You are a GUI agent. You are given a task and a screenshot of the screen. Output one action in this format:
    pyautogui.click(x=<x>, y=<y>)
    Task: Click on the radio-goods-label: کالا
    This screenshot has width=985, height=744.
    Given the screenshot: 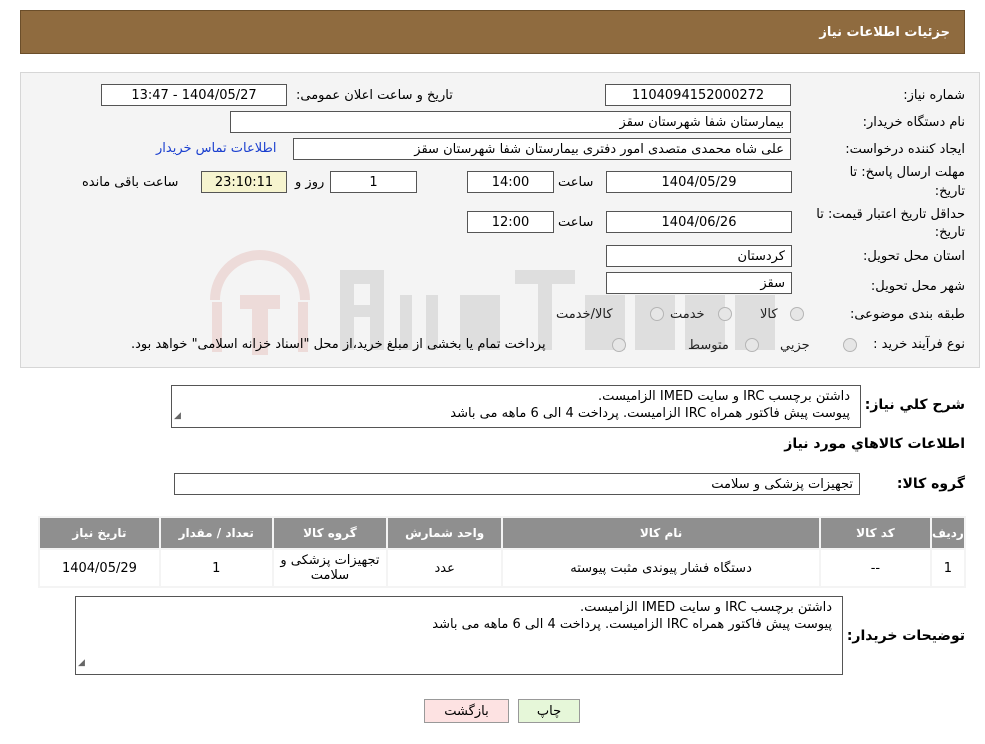 What is the action you would take?
    pyautogui.click(x=769, y=314)
    